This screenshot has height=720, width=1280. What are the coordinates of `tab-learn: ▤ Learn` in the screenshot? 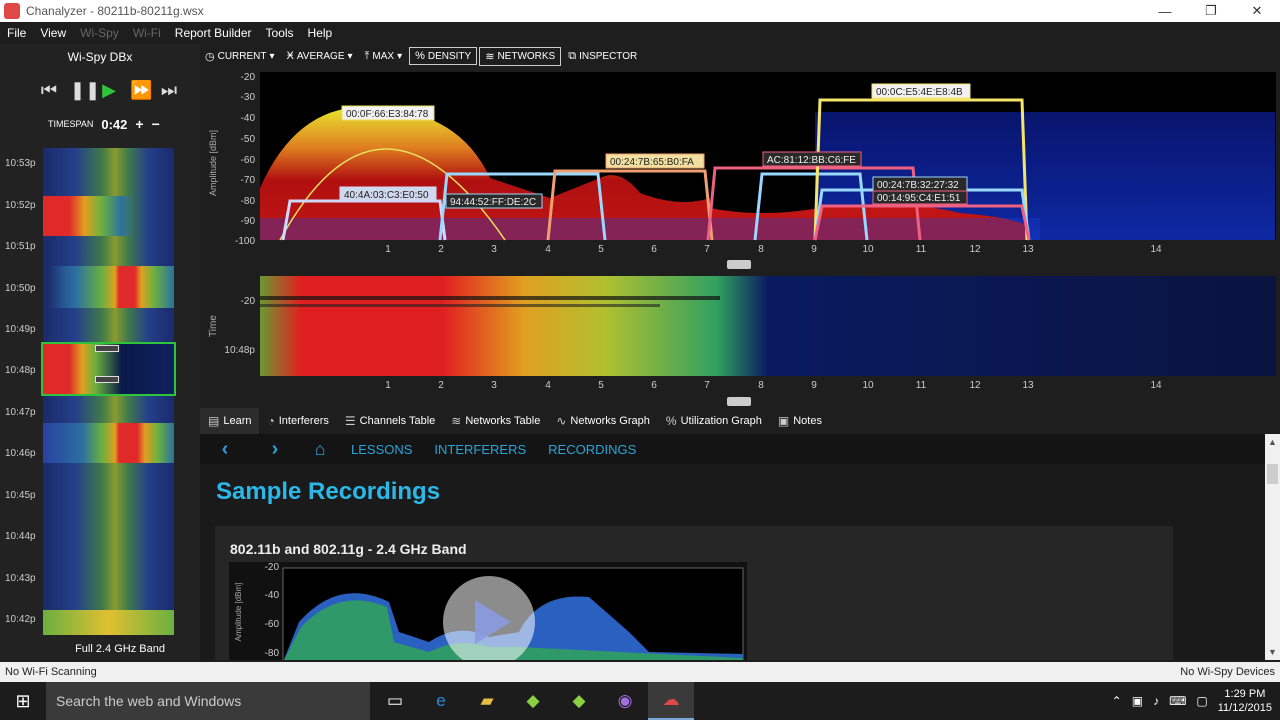 It's located at (230, 421).